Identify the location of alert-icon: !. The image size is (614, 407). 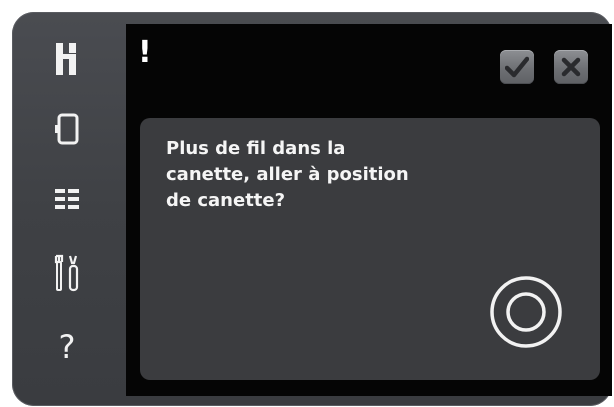
(145, 52).